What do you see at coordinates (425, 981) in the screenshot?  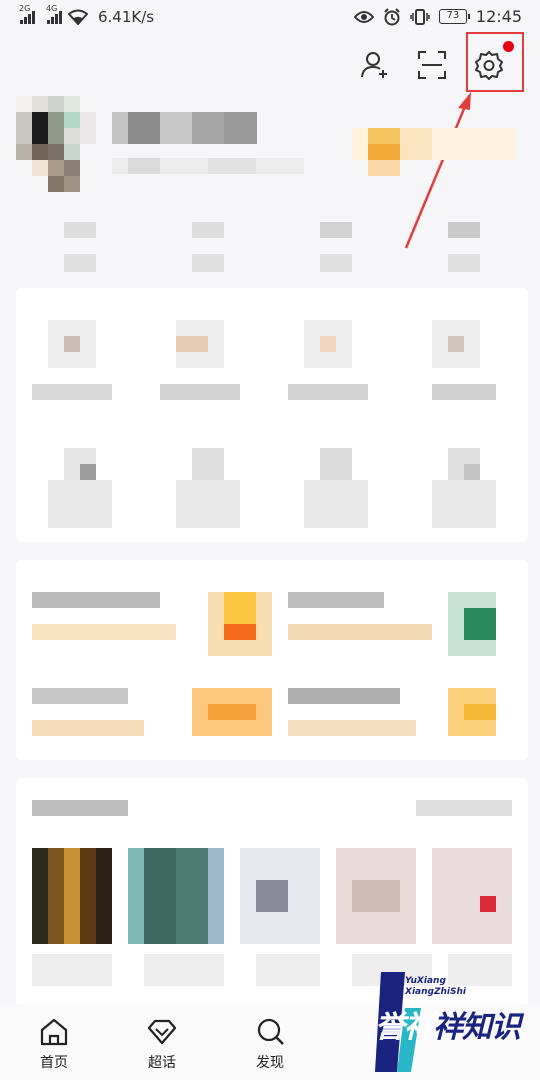 I see `watermark-latin-1: YuXiang` at bounding box center [425, 981].